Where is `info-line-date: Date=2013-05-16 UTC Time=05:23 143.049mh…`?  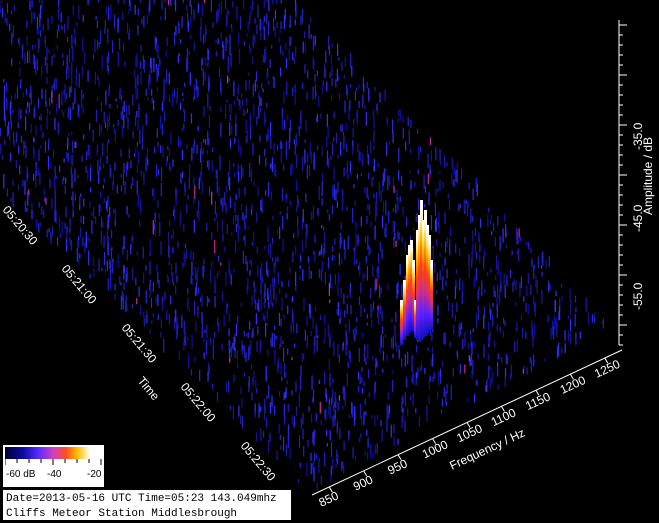
info-line-date: Date=2013-05-16 UTC Time=05:23 143.049mh… is located at coordinates (141, 499).